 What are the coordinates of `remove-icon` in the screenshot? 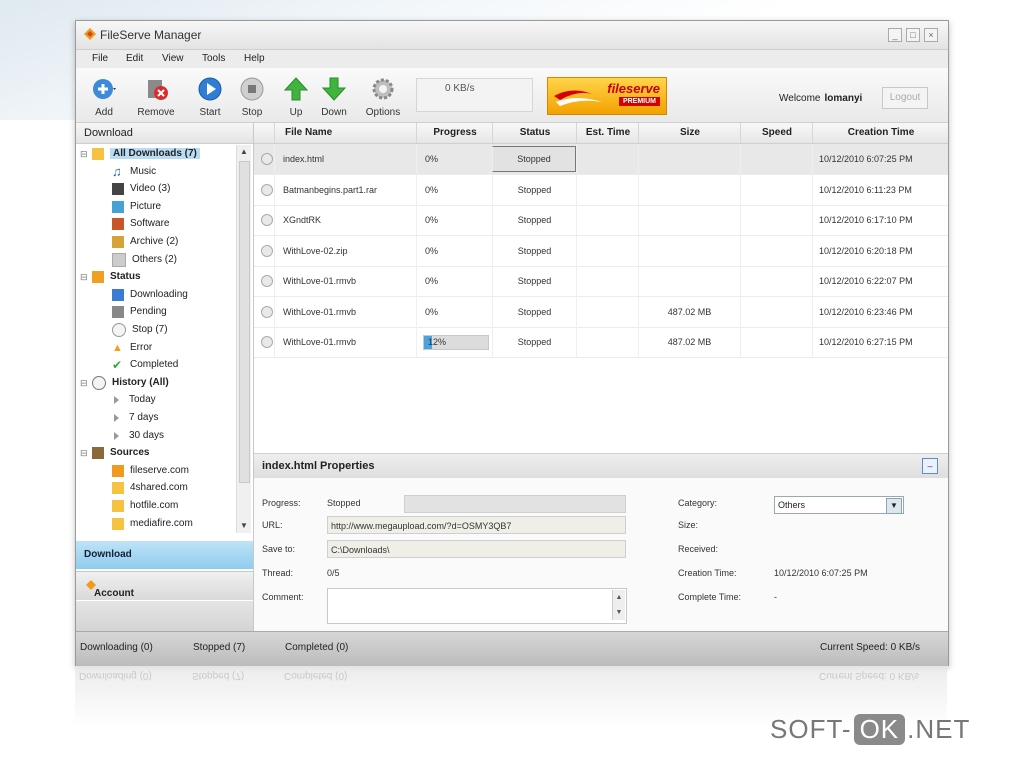 It's located at (158, 90).